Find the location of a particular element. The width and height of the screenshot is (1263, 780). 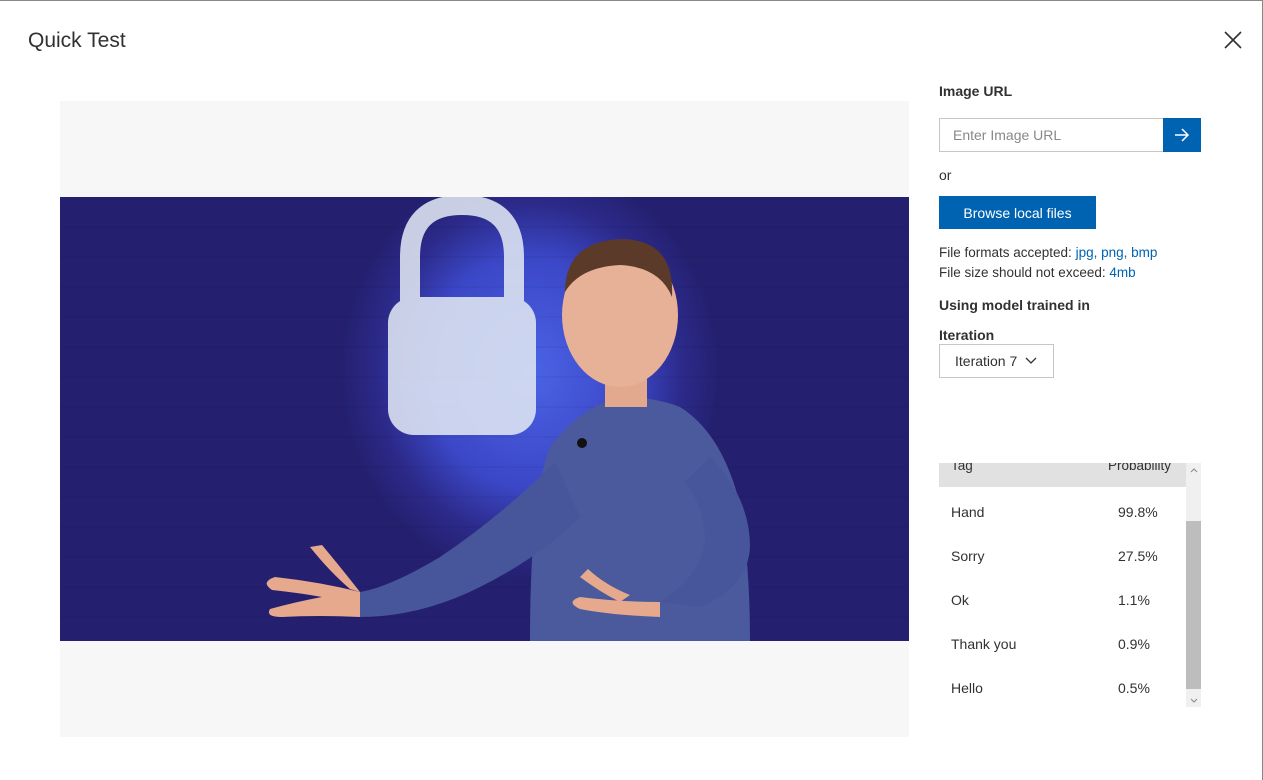

probability-cell: 99.8% is located at coordinates (1138, 512).